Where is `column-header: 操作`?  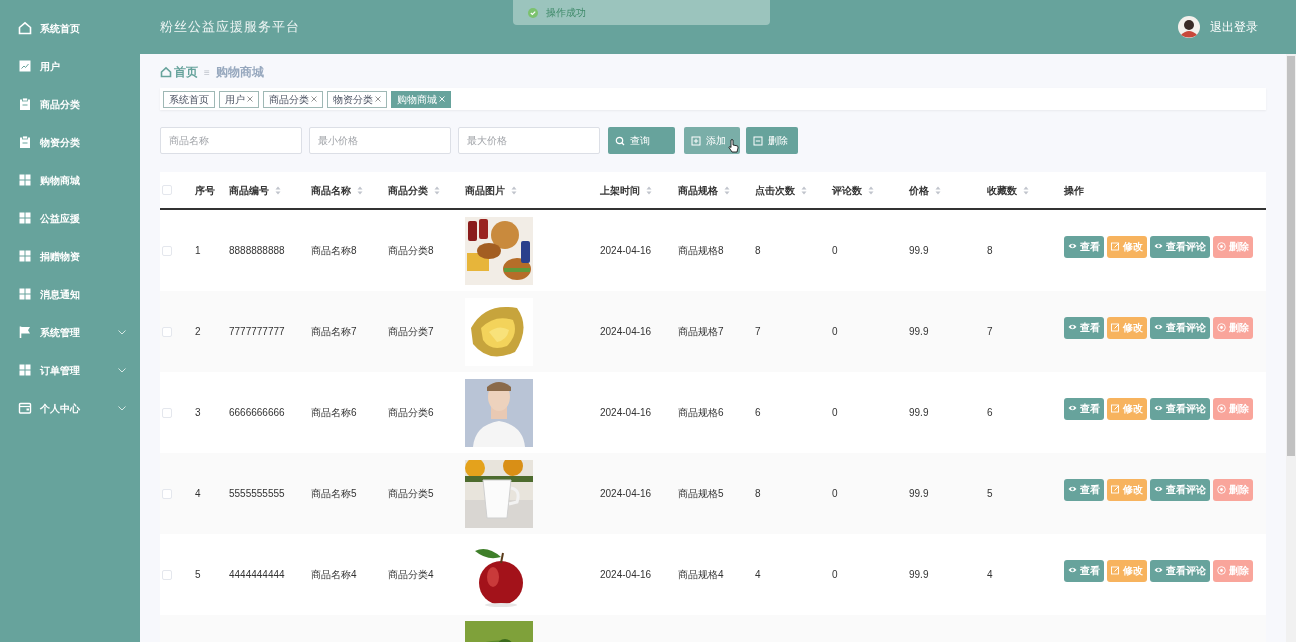 column-header: 操作 is located at coordinates (1074, 190).